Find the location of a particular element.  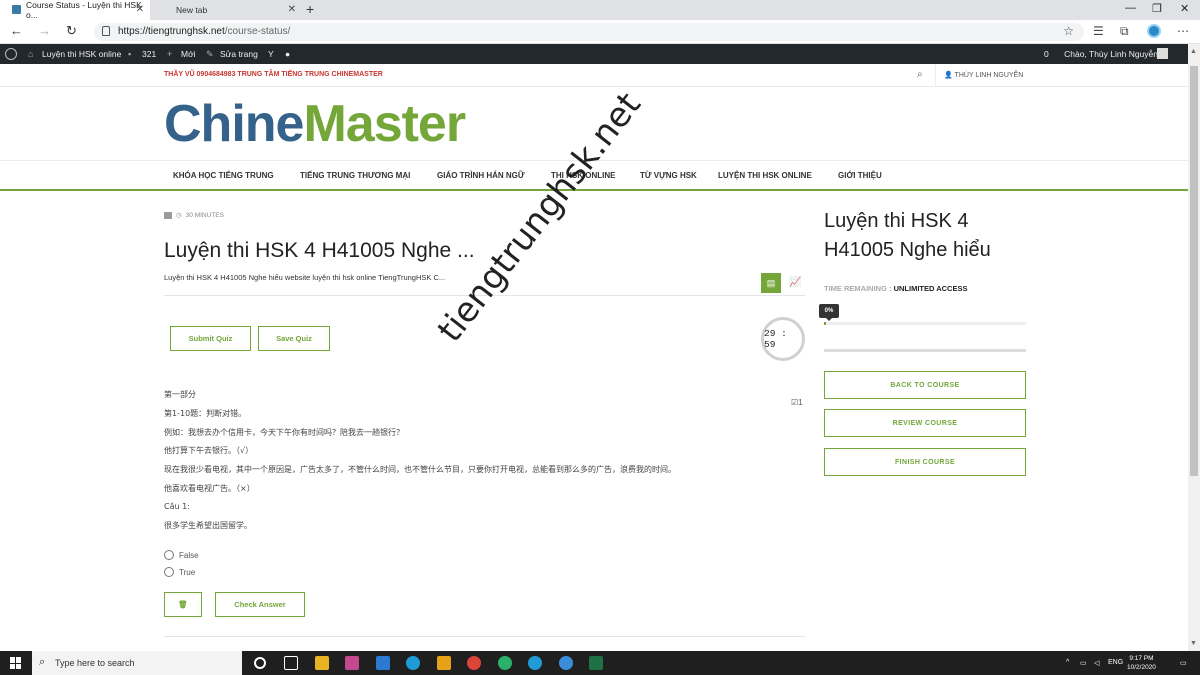

save-quiz-button: Save Quiz is located at coordinates (294, 338).